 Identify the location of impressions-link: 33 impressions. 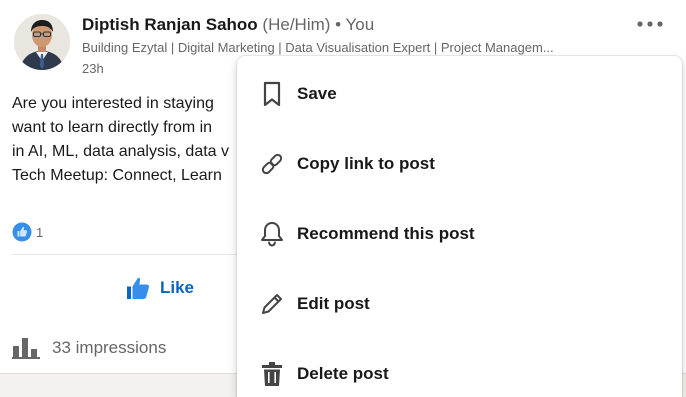
(89, 348).